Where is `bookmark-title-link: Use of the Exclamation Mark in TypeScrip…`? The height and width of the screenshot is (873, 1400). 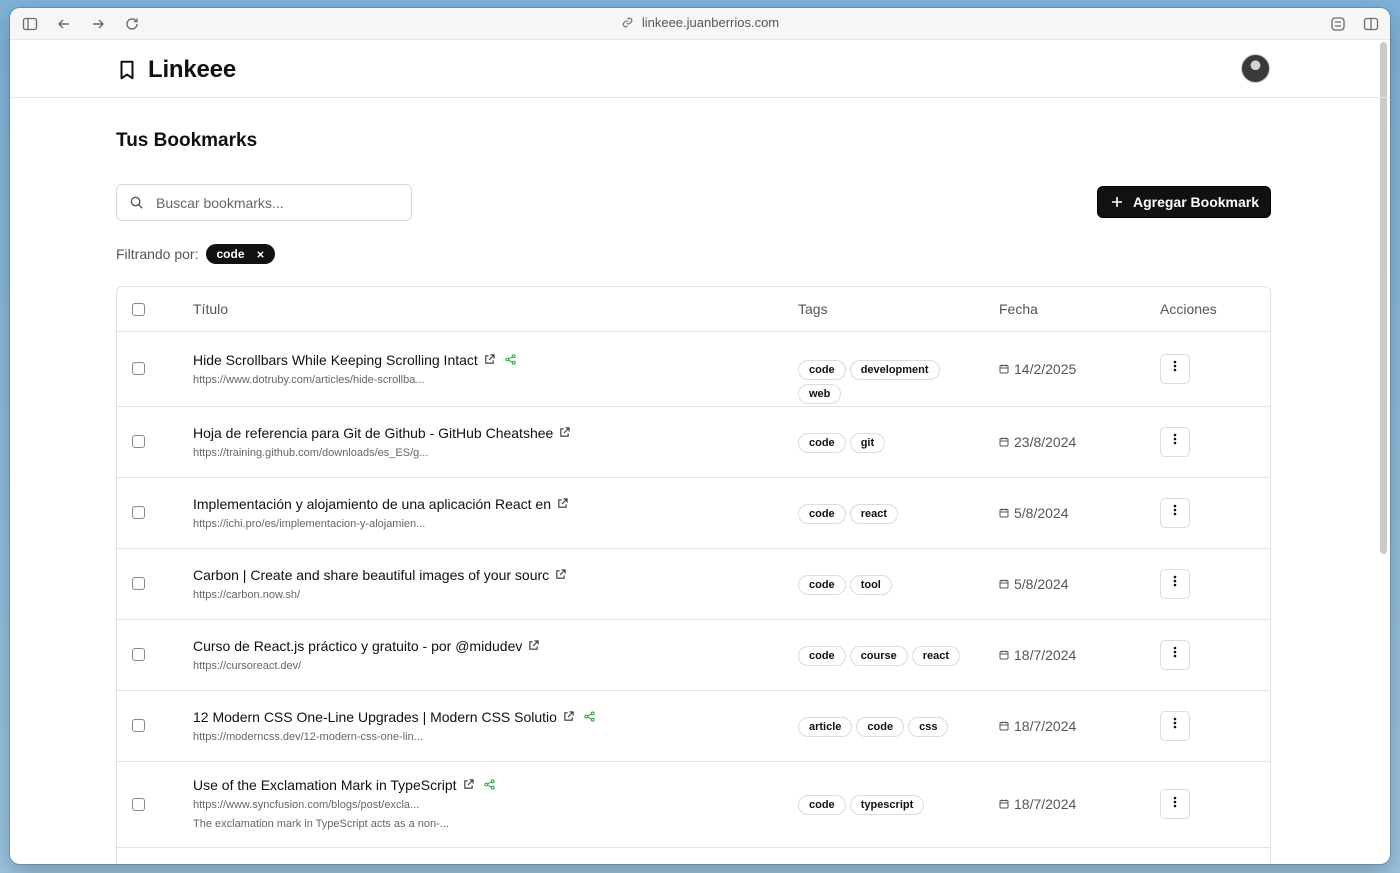
bookmark-title-link: Use of the Exclamation Mark in TypeScrip… is located at coordinates (344, 785).